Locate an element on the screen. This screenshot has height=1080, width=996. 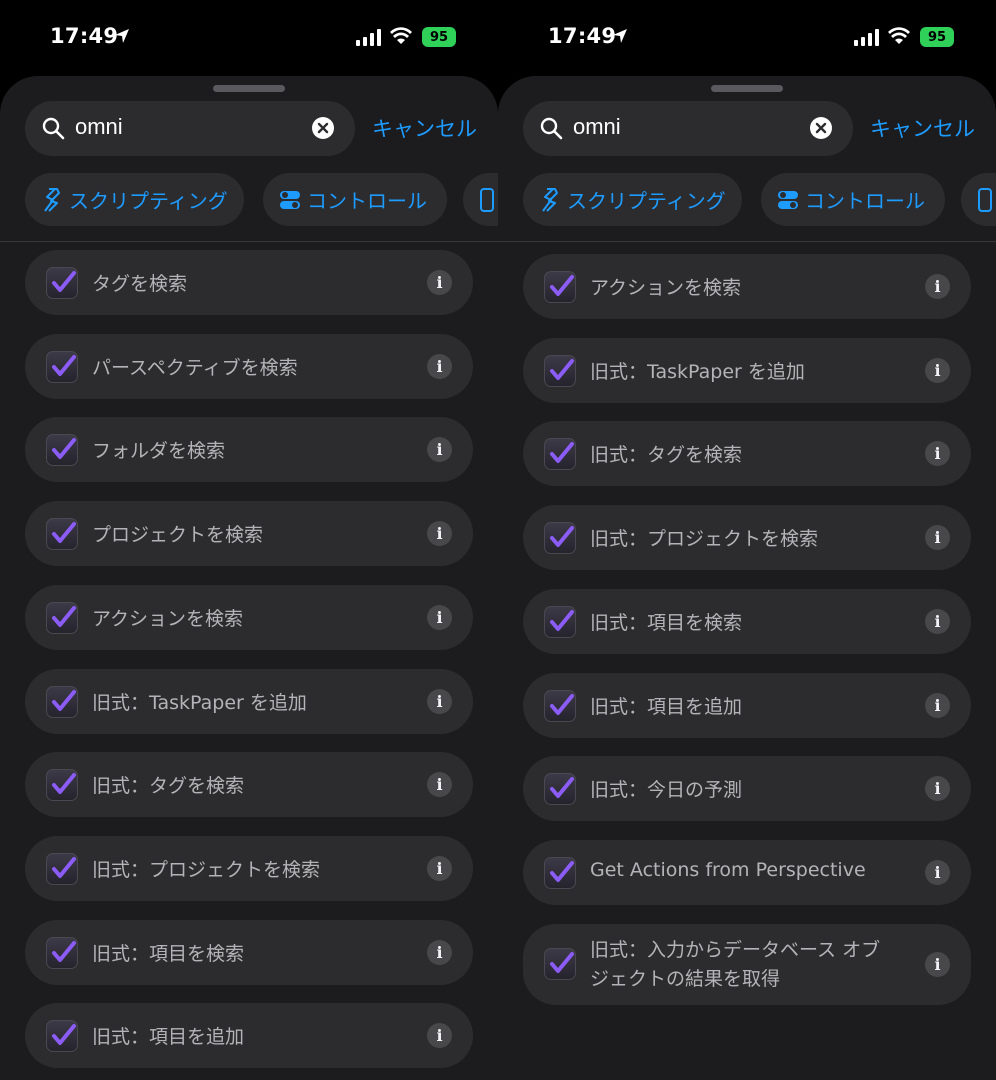
chip-label: スクリプティング is located at coordinates (646, 201).